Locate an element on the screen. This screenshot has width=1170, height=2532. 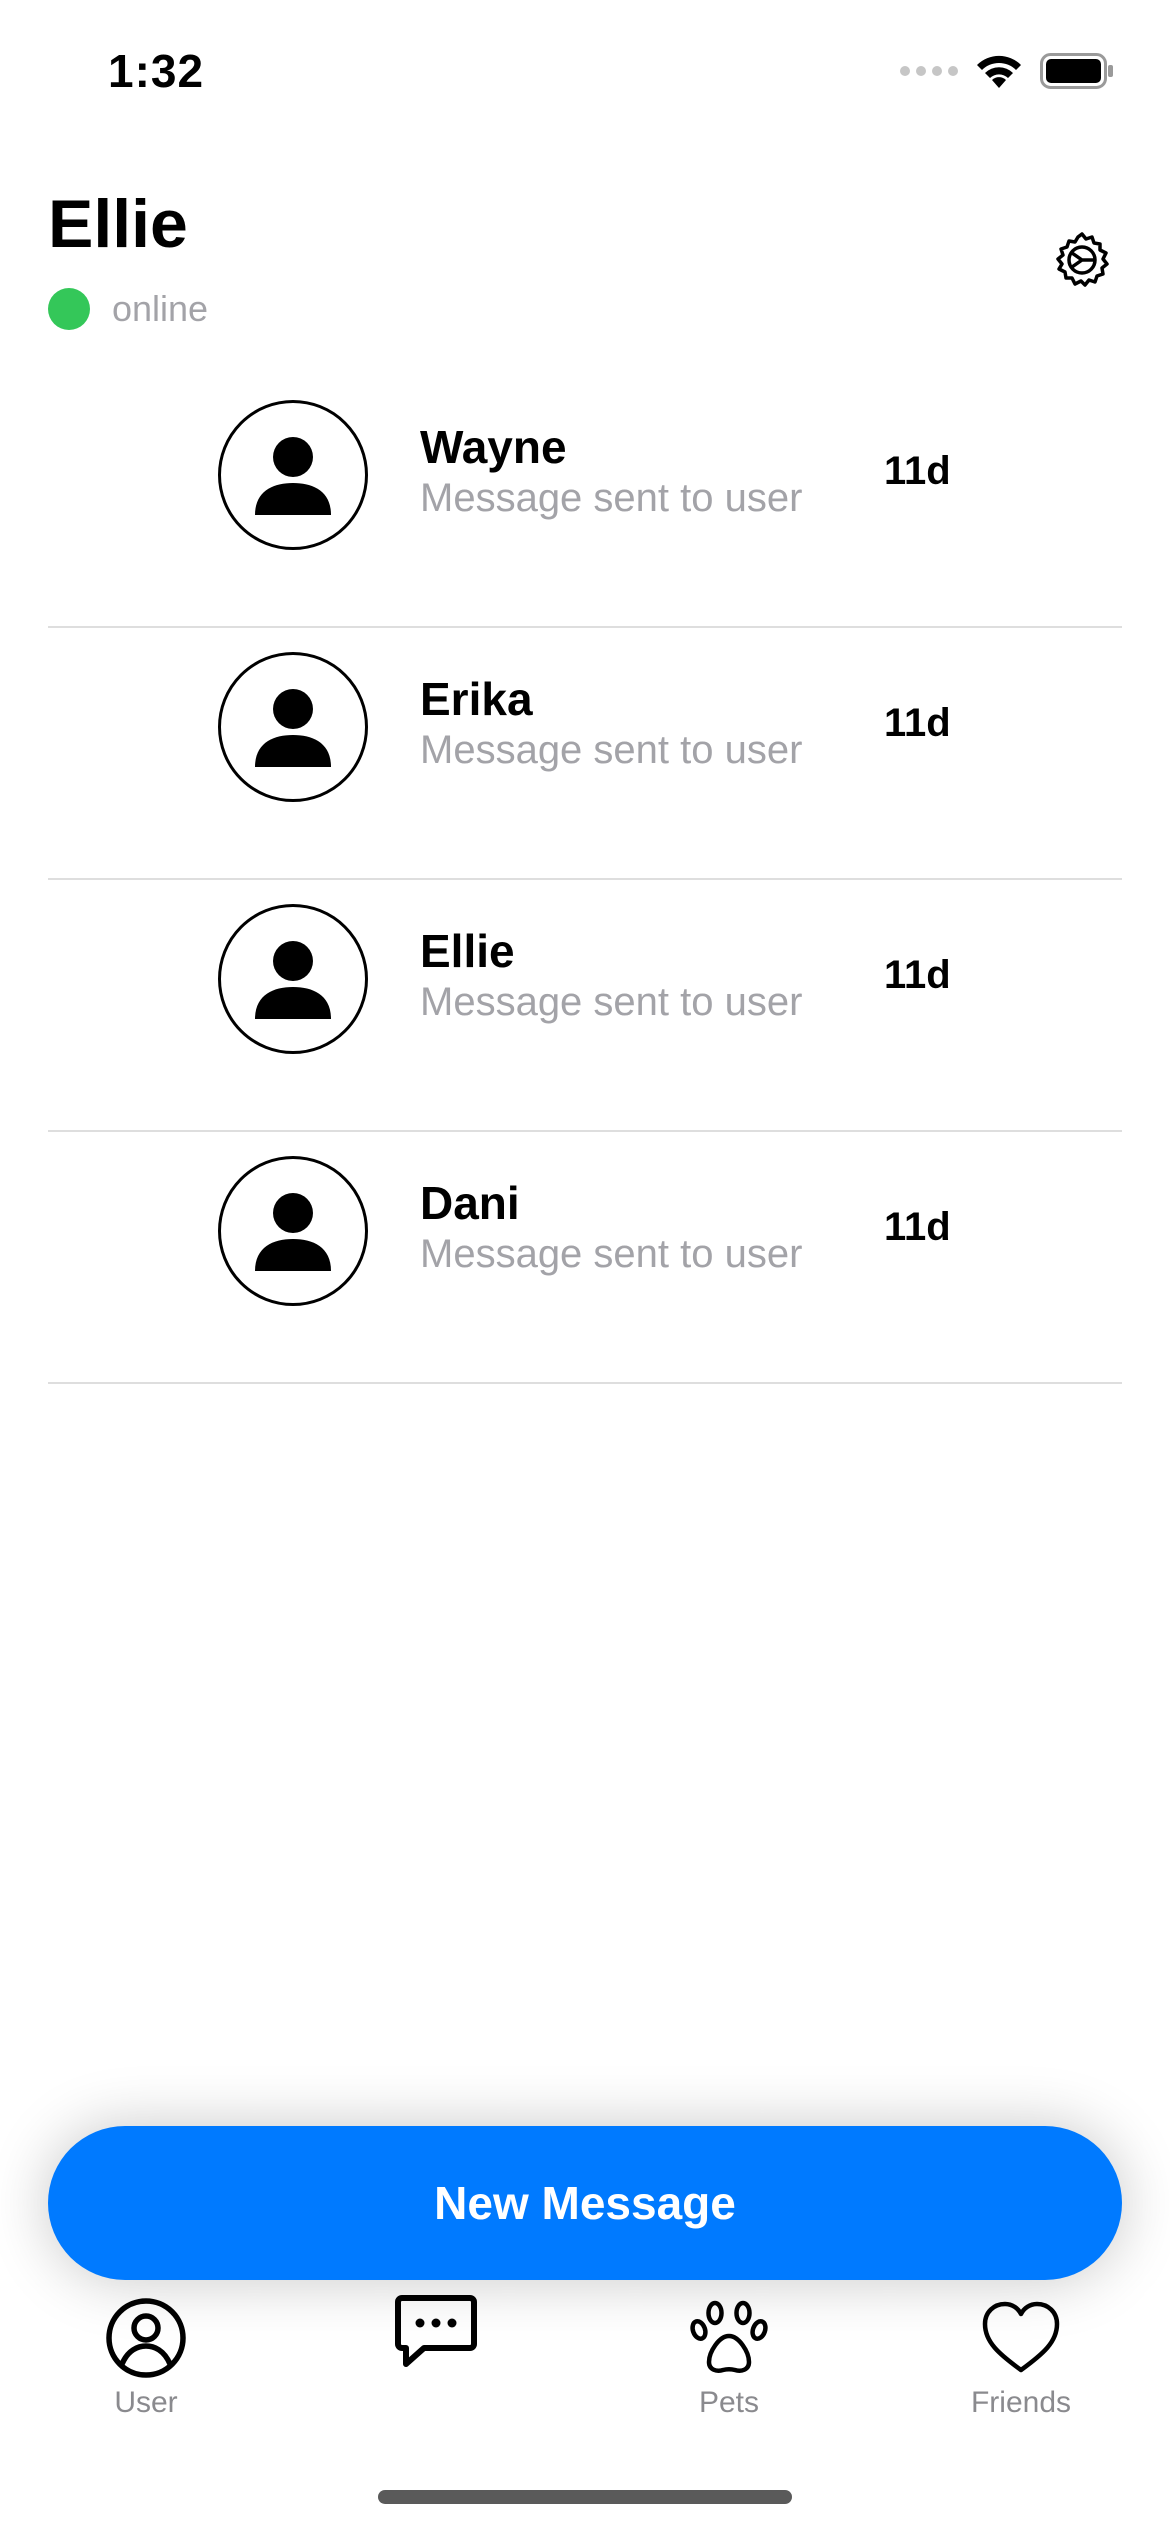
conversation-row: Erika Message sent to user 11d is located at coordinates (585, 754).